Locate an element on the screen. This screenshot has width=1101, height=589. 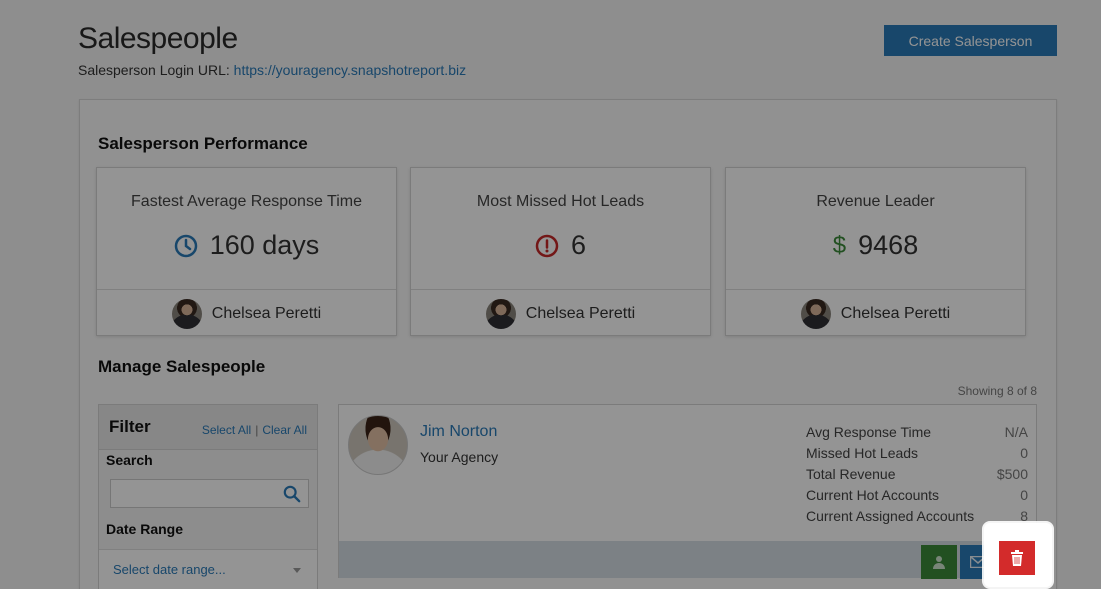
perf-card-value-row: 160 days is located at coordinates (246, 245).